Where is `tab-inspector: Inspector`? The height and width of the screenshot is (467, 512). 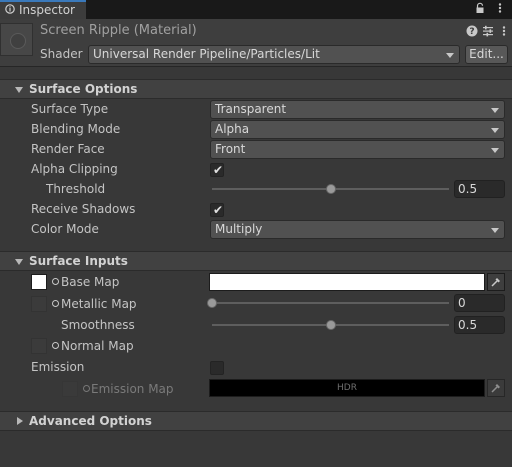 tab-inspector: Inspector is located at coordinates (43, 9).